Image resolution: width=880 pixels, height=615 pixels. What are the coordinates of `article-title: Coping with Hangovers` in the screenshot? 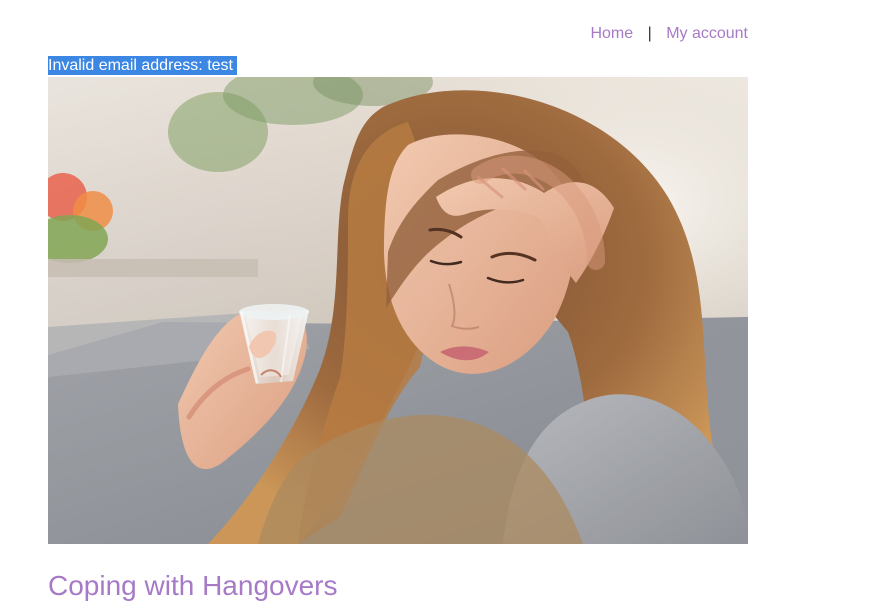 It's located at (193, 585).